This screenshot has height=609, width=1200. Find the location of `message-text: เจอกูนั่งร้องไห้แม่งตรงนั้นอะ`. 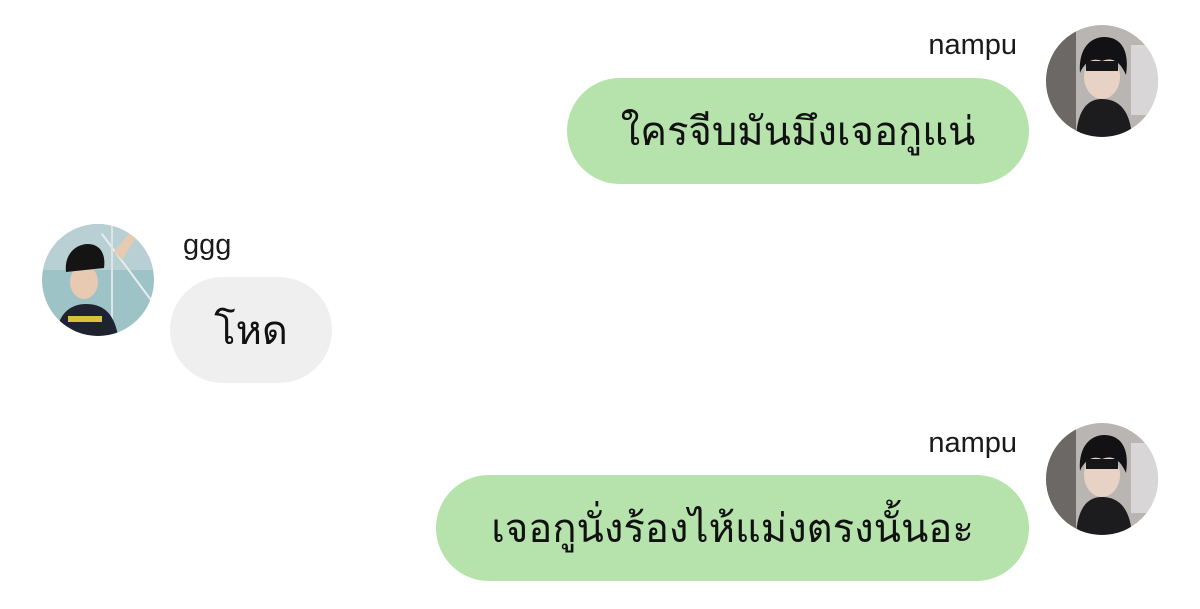

message-text: เจอกูนั่งร้องไห้แม่งตรงนั้นอะ is located at coordinates (732, 529).